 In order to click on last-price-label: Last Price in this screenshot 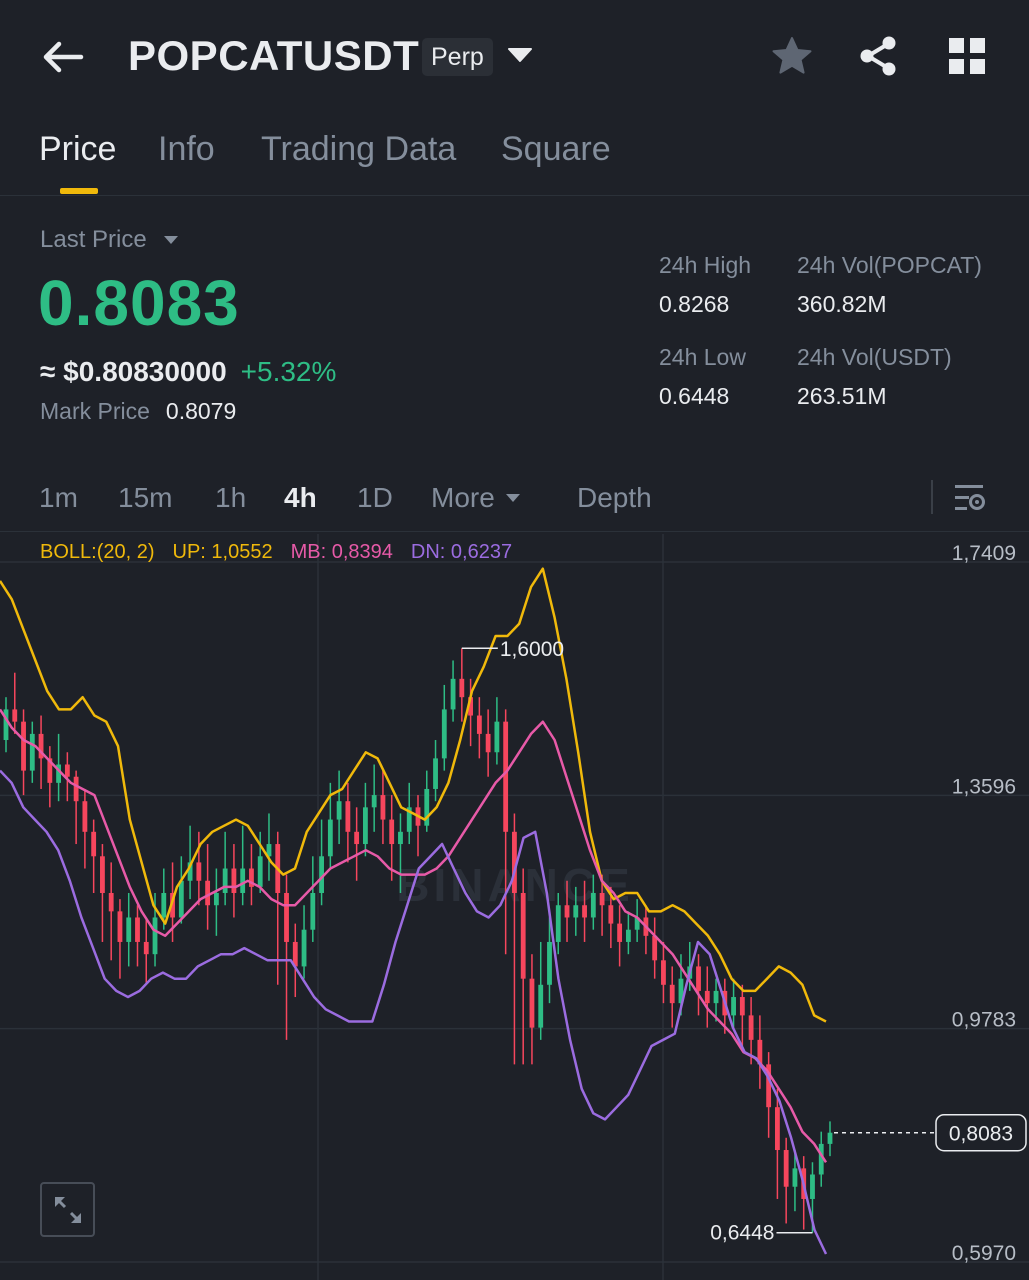, I will do `click(93, 239)`.